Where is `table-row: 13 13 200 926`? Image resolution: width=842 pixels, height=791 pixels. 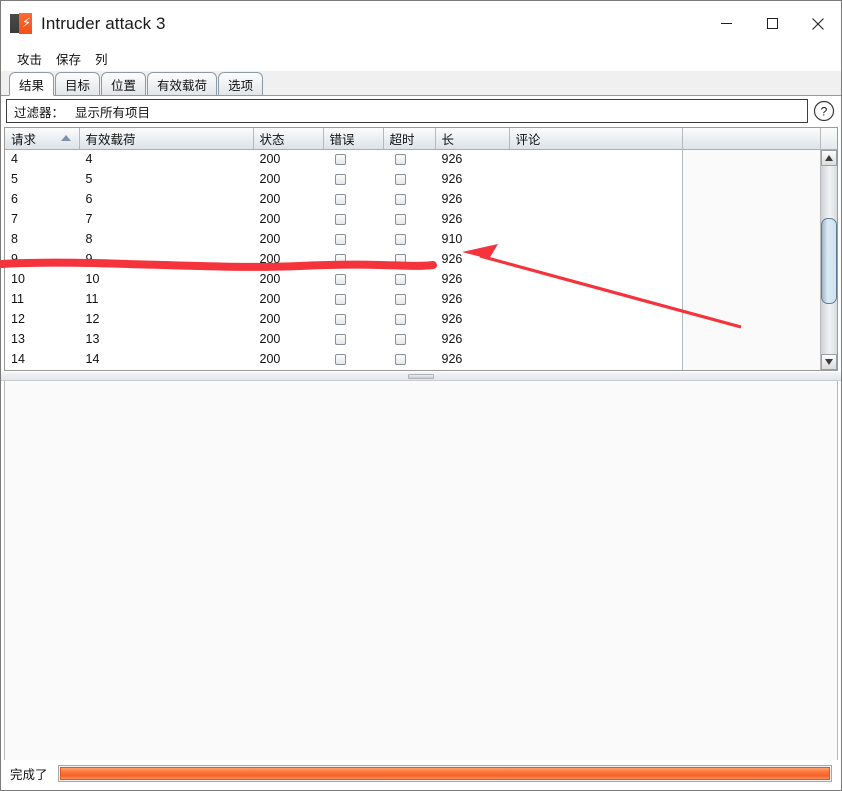
table-row: 13 13 200 926 is located at coordinates (344, 339).